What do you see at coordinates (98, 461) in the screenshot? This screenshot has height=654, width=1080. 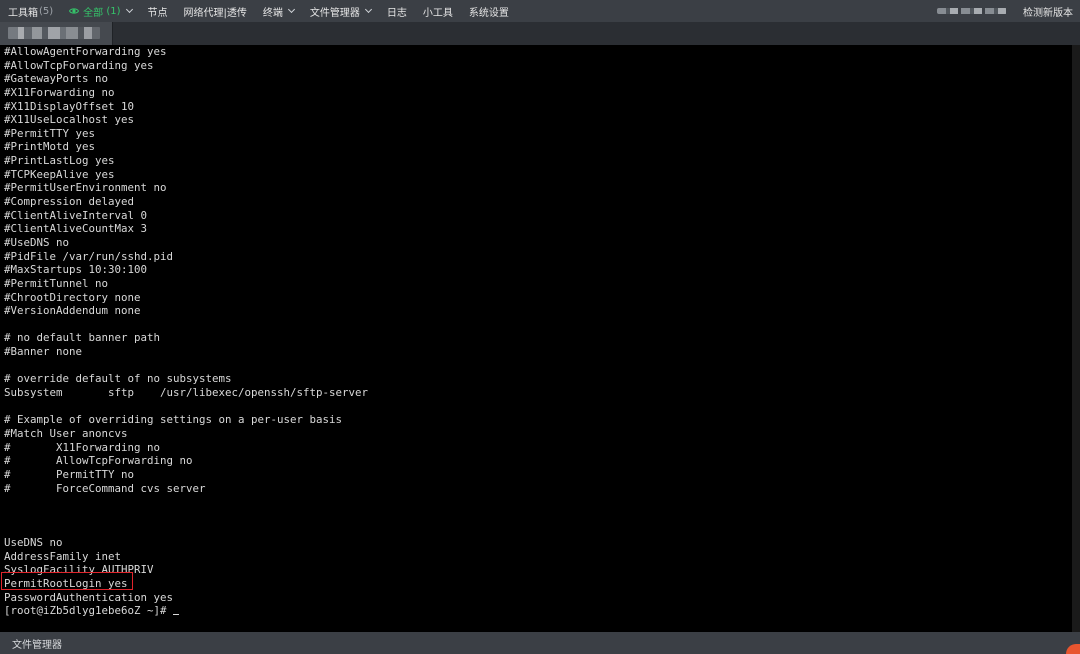 I see `terminal-line: # AllowTcpForwarding no` at bounding box center [98, 461].